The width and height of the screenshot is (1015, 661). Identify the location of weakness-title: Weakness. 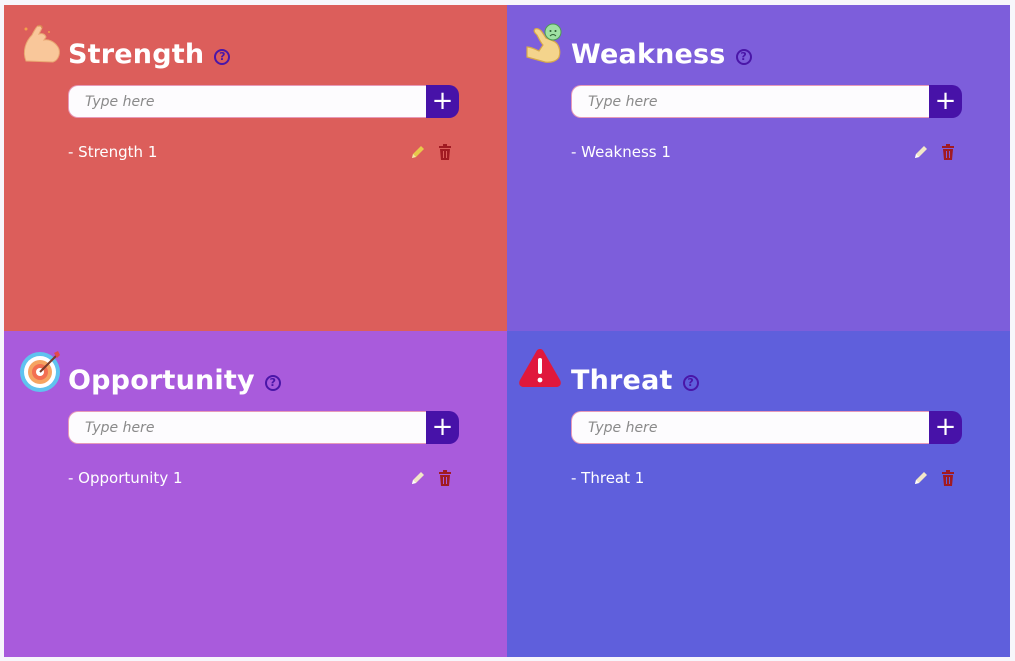
(648, 54).